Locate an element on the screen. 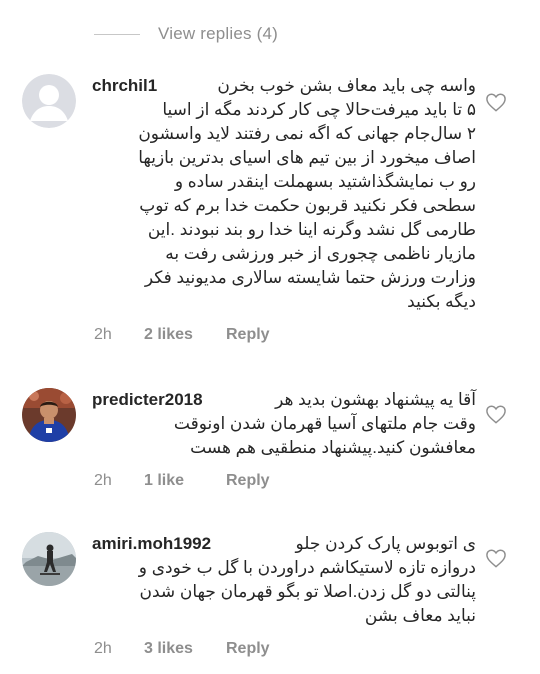  comment-text-line: دیگه بکنید is located at coordinates (441, 301).